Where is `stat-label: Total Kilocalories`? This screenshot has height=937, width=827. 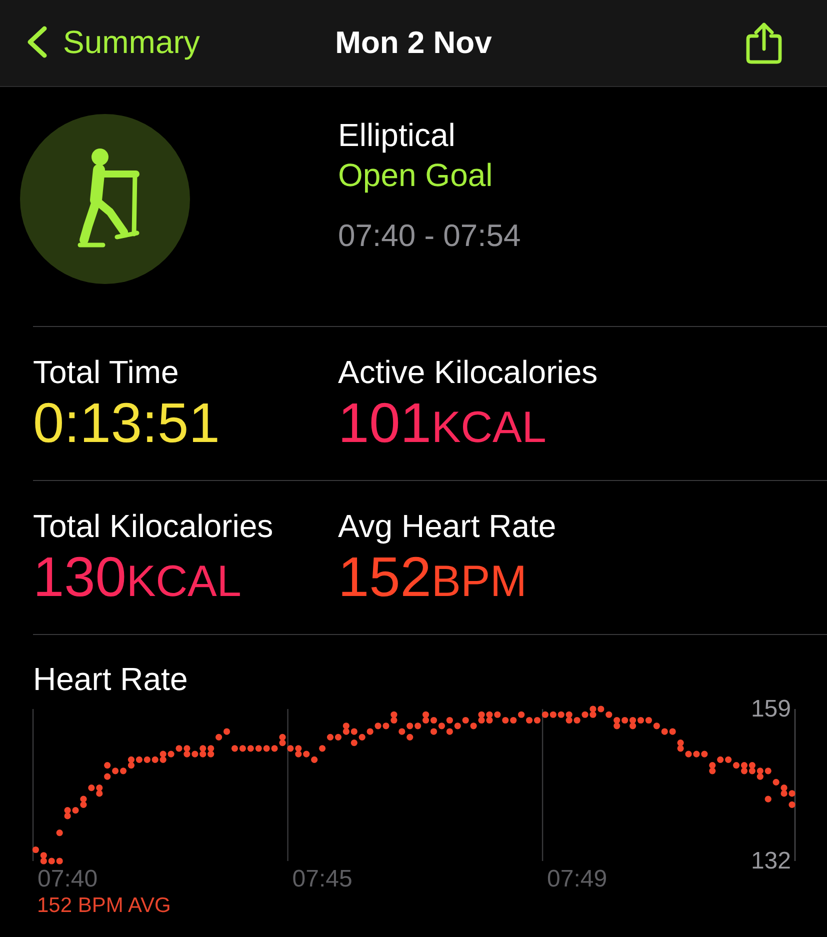
stat-label: Total Kilocalories is located at coordinates (153, 526).